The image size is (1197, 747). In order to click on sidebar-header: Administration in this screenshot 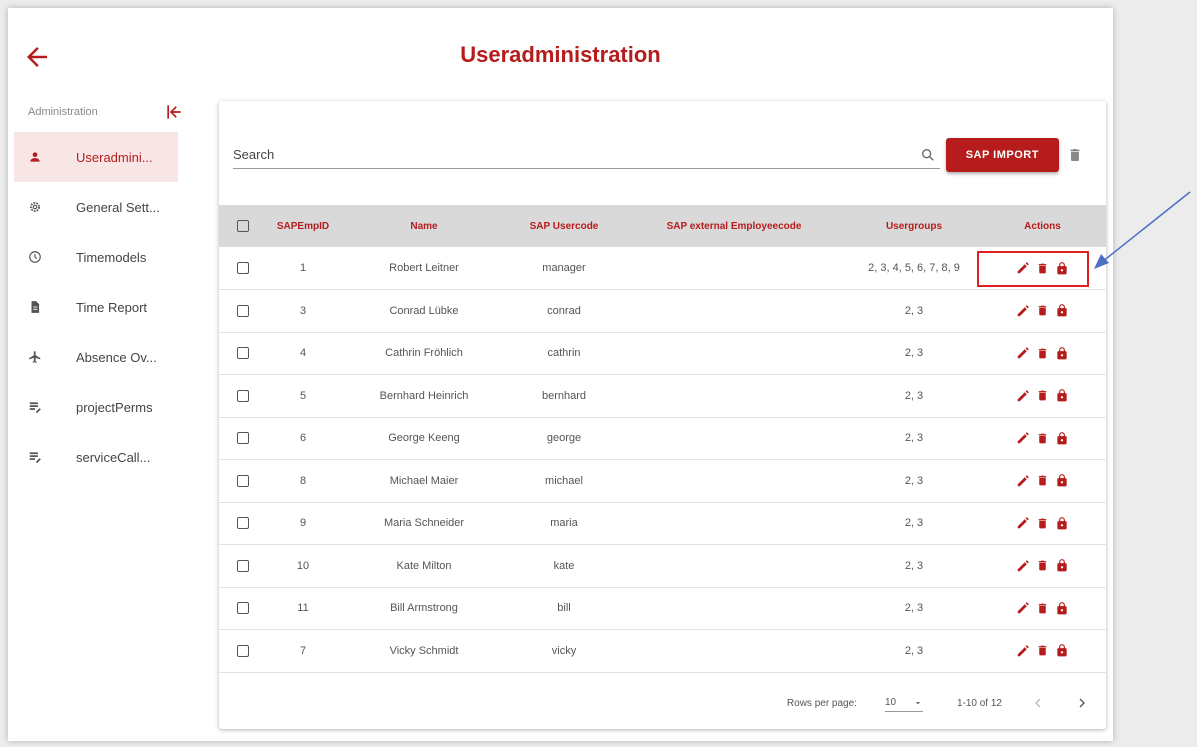, I will do `click(104, 112)`.